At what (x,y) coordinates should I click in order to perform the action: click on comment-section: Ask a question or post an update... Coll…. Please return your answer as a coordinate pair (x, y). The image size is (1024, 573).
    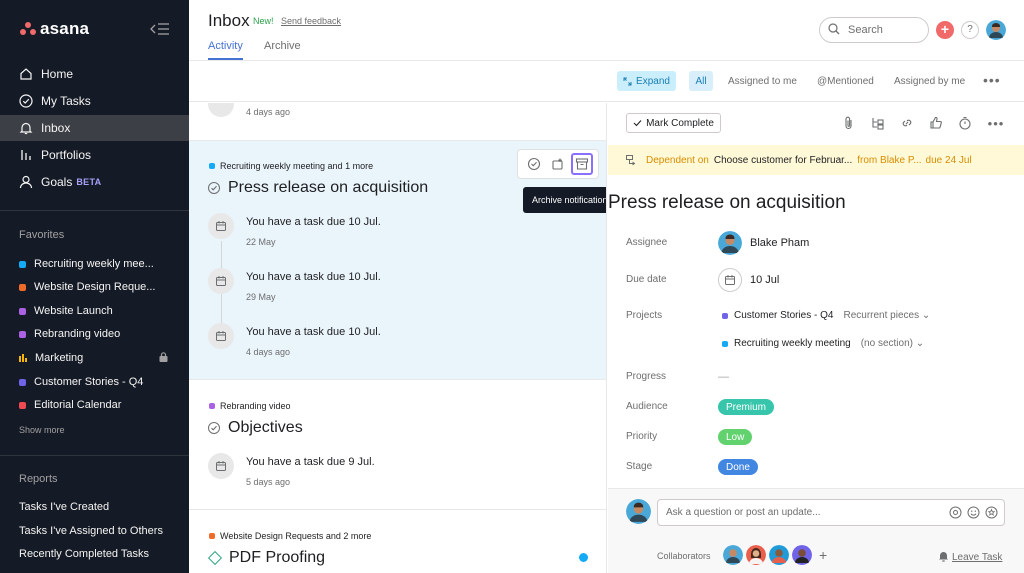
    Looking at the image, I should click on (816, 530).